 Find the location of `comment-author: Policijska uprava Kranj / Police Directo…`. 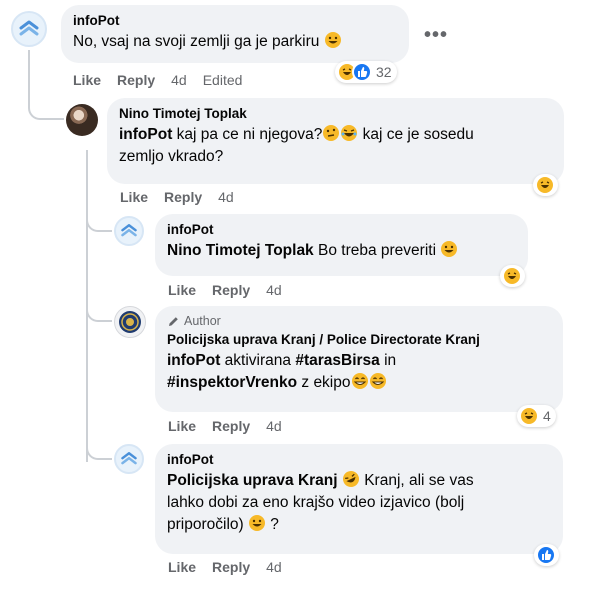

comment-author: Policijska uprava Kranj / Police Directo… is located at coordinates (359, 339).